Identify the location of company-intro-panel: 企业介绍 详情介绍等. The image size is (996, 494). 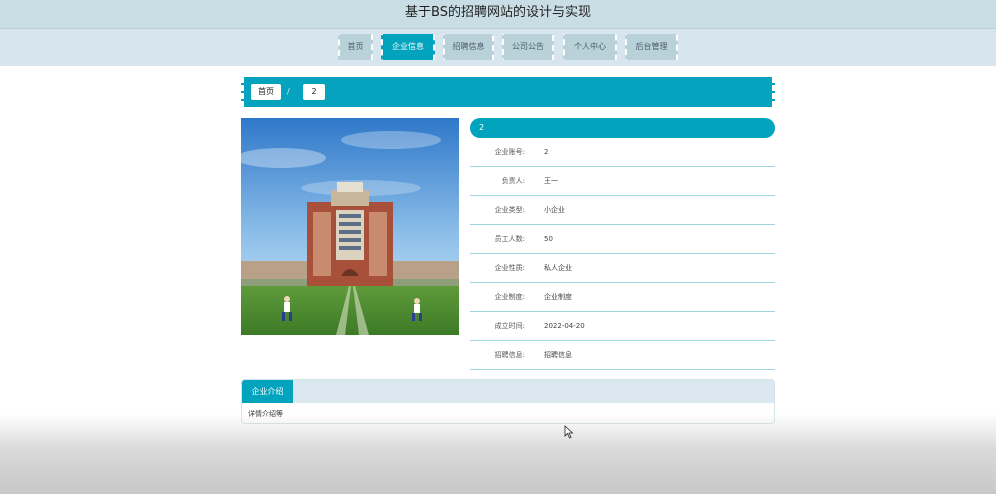
(508, 401).